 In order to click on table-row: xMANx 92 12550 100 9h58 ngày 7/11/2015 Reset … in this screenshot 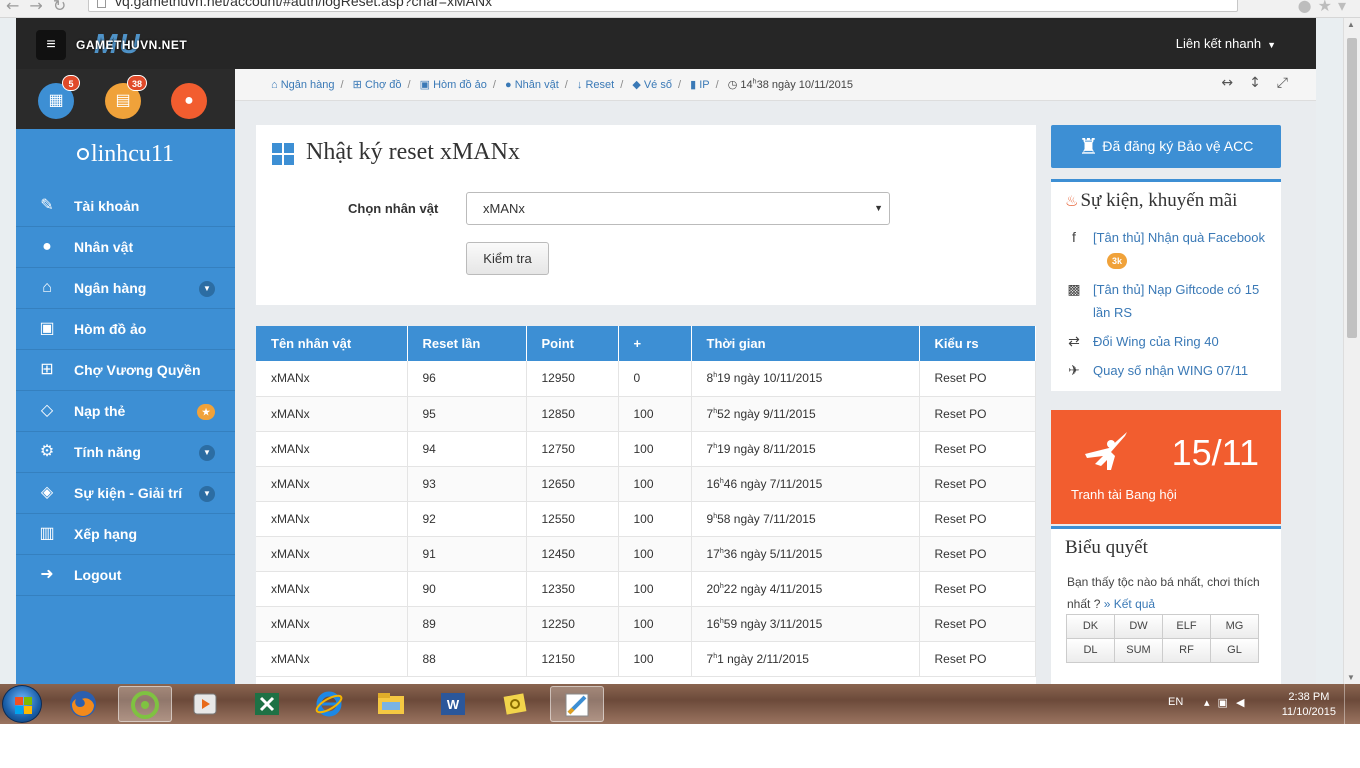, I will do `click(646, 519)`.